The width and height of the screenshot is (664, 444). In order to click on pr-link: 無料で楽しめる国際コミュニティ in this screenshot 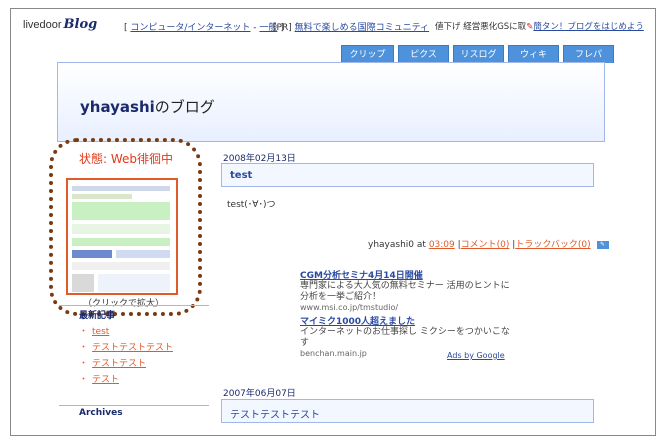, I will do `click(362, 28)`.